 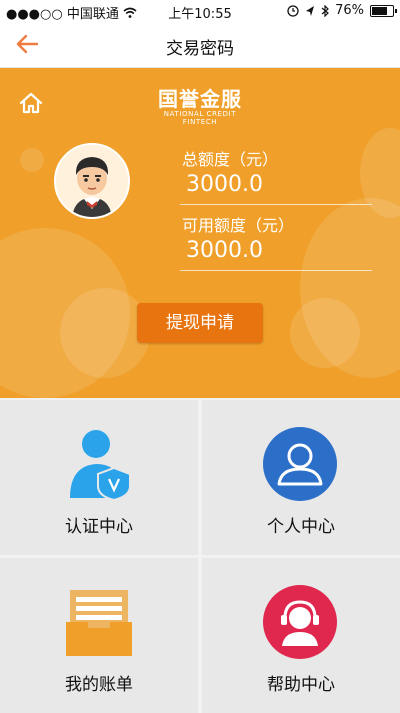 I want to click on total-limit-value: 3000.0, so click(x=224, y=184).